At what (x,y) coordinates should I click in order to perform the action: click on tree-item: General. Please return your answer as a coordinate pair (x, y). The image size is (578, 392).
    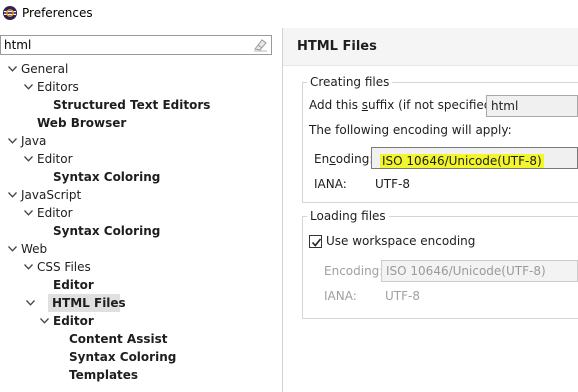
    Looking at the image, I should click on (139, 69).